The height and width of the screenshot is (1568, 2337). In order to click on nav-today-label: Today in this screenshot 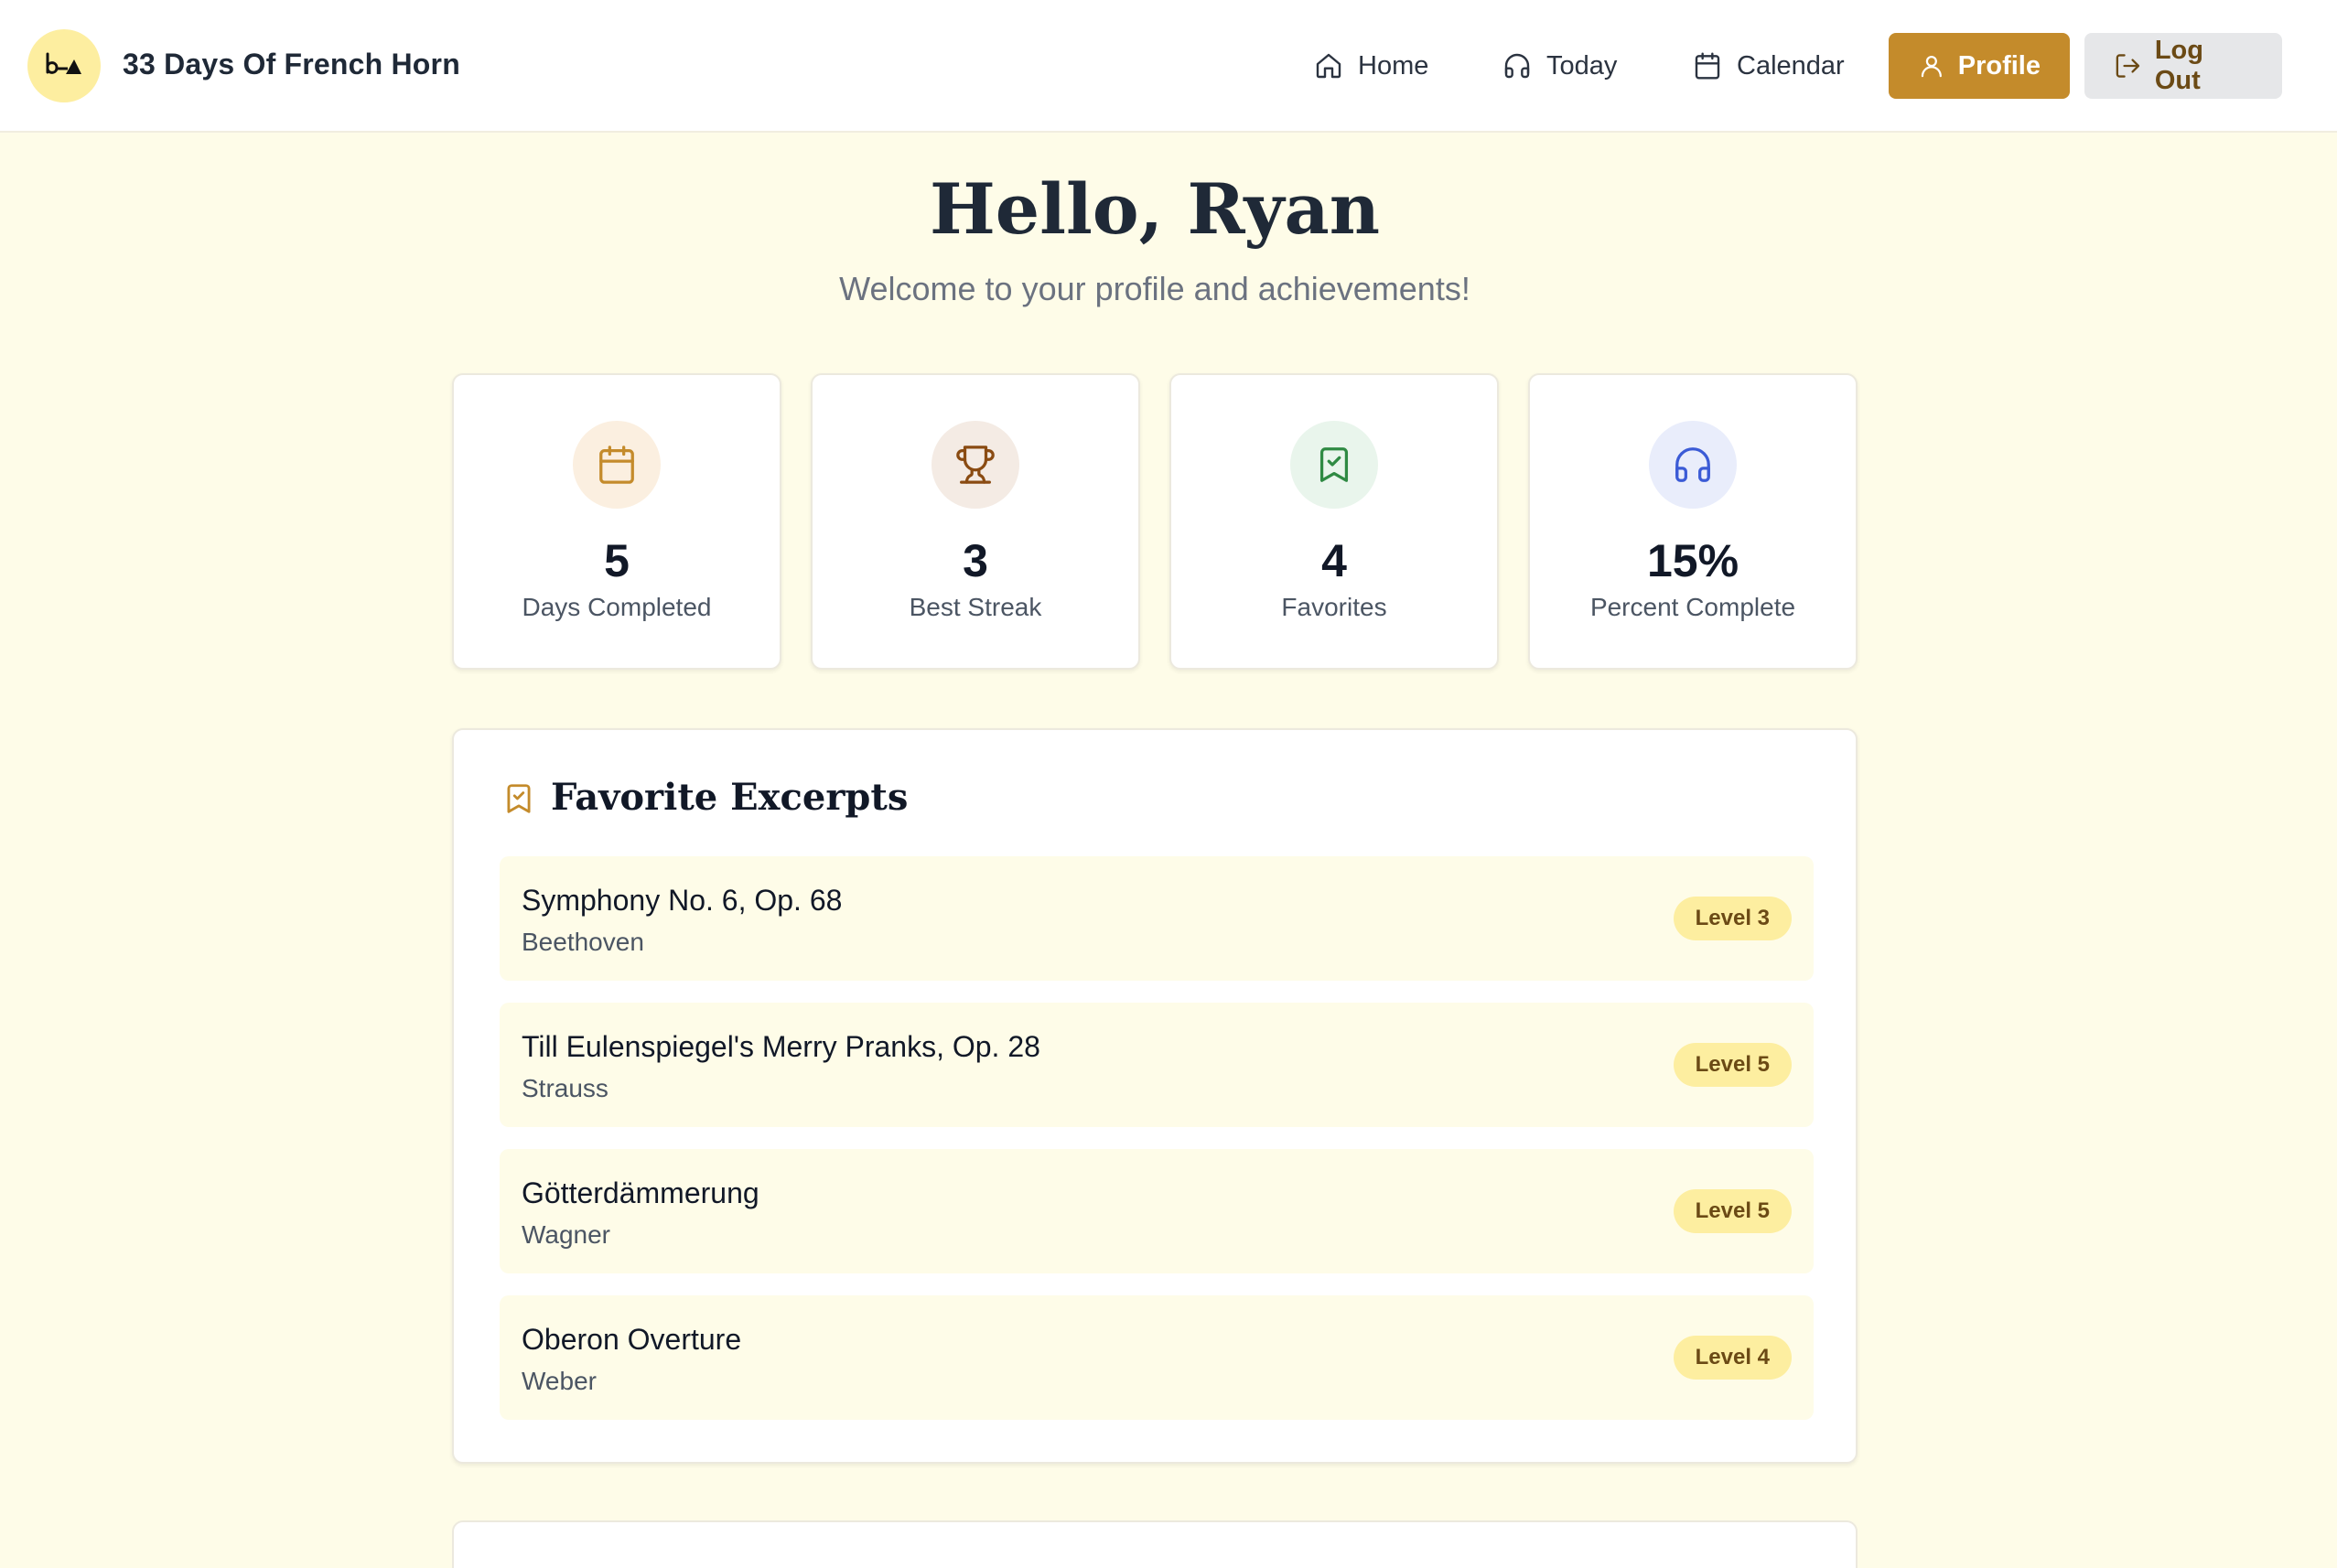, I will do `click(1582, 65)`.